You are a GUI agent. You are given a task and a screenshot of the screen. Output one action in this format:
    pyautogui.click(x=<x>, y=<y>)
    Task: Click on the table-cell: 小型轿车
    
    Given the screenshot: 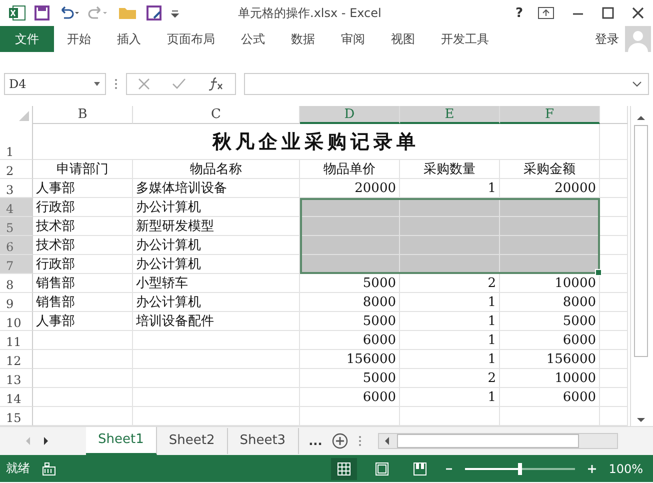 What is the action you would take?
    pyautogui.click(x=216, y=283)
    